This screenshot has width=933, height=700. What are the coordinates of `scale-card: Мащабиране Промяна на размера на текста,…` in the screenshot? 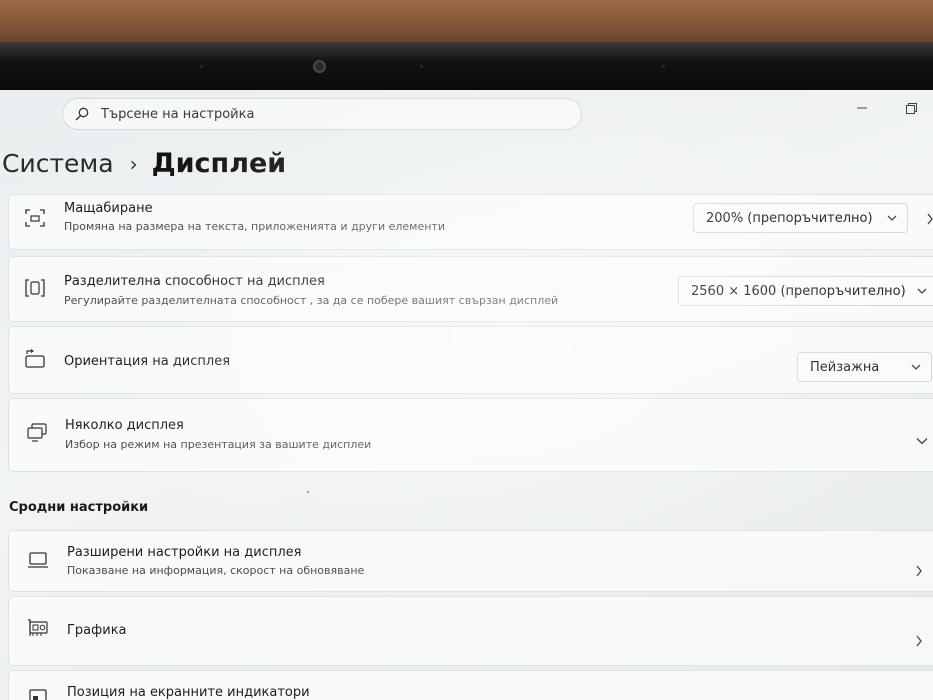 It's located at (470, 222).